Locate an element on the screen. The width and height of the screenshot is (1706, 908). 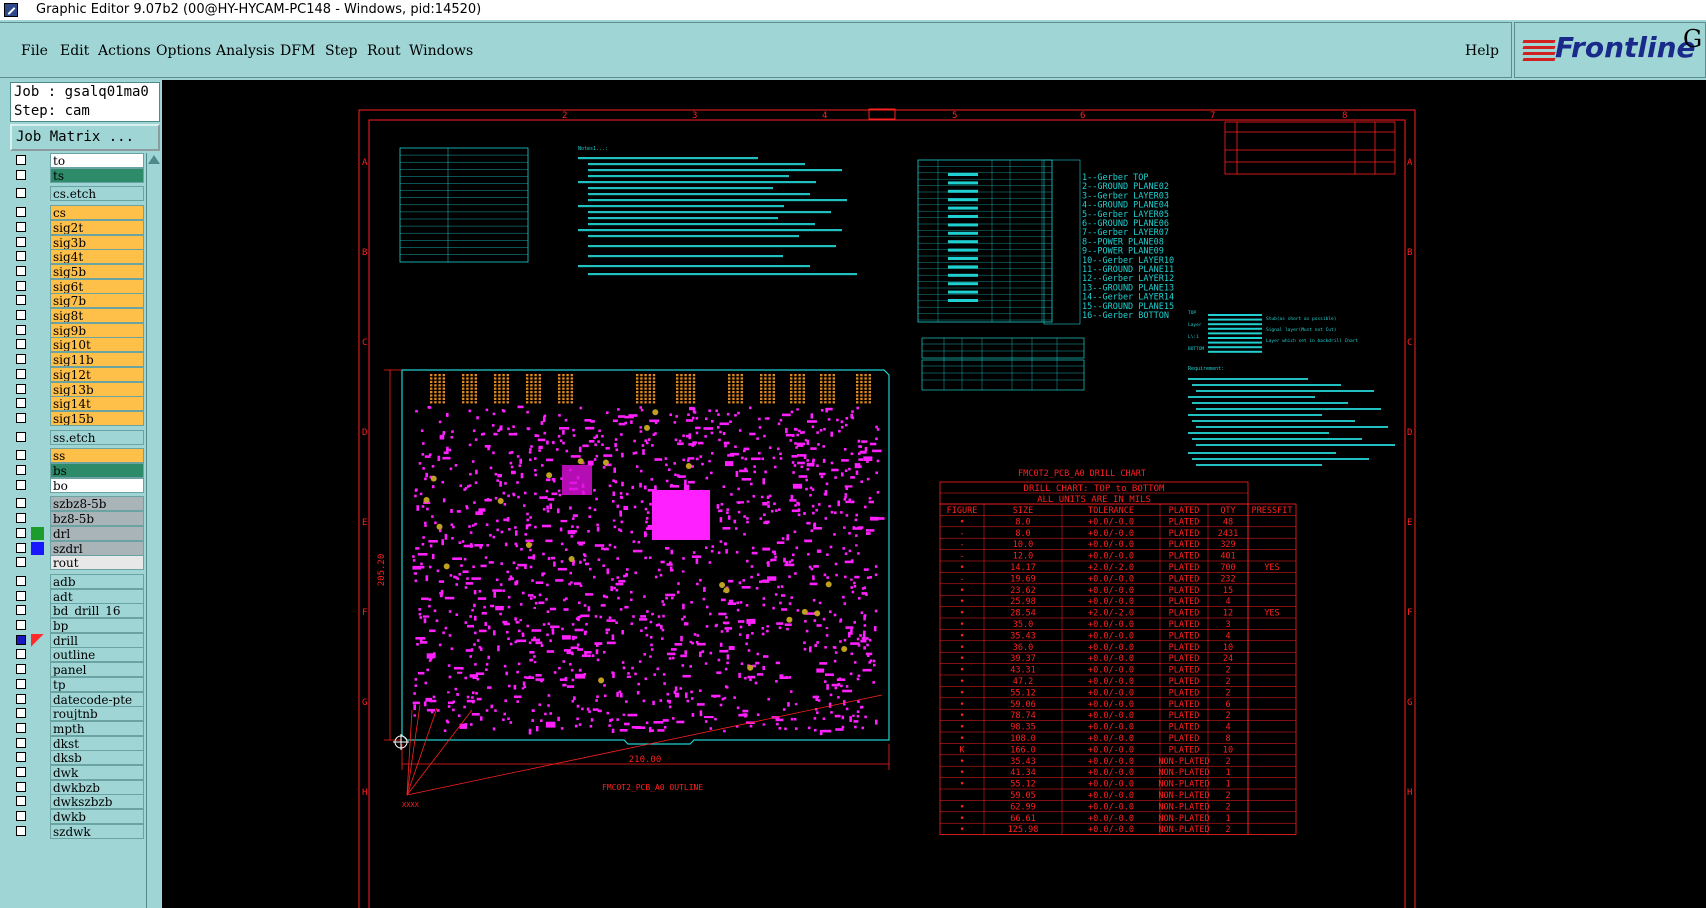
layer-name: szdrl is located at coordinates (97, 548).